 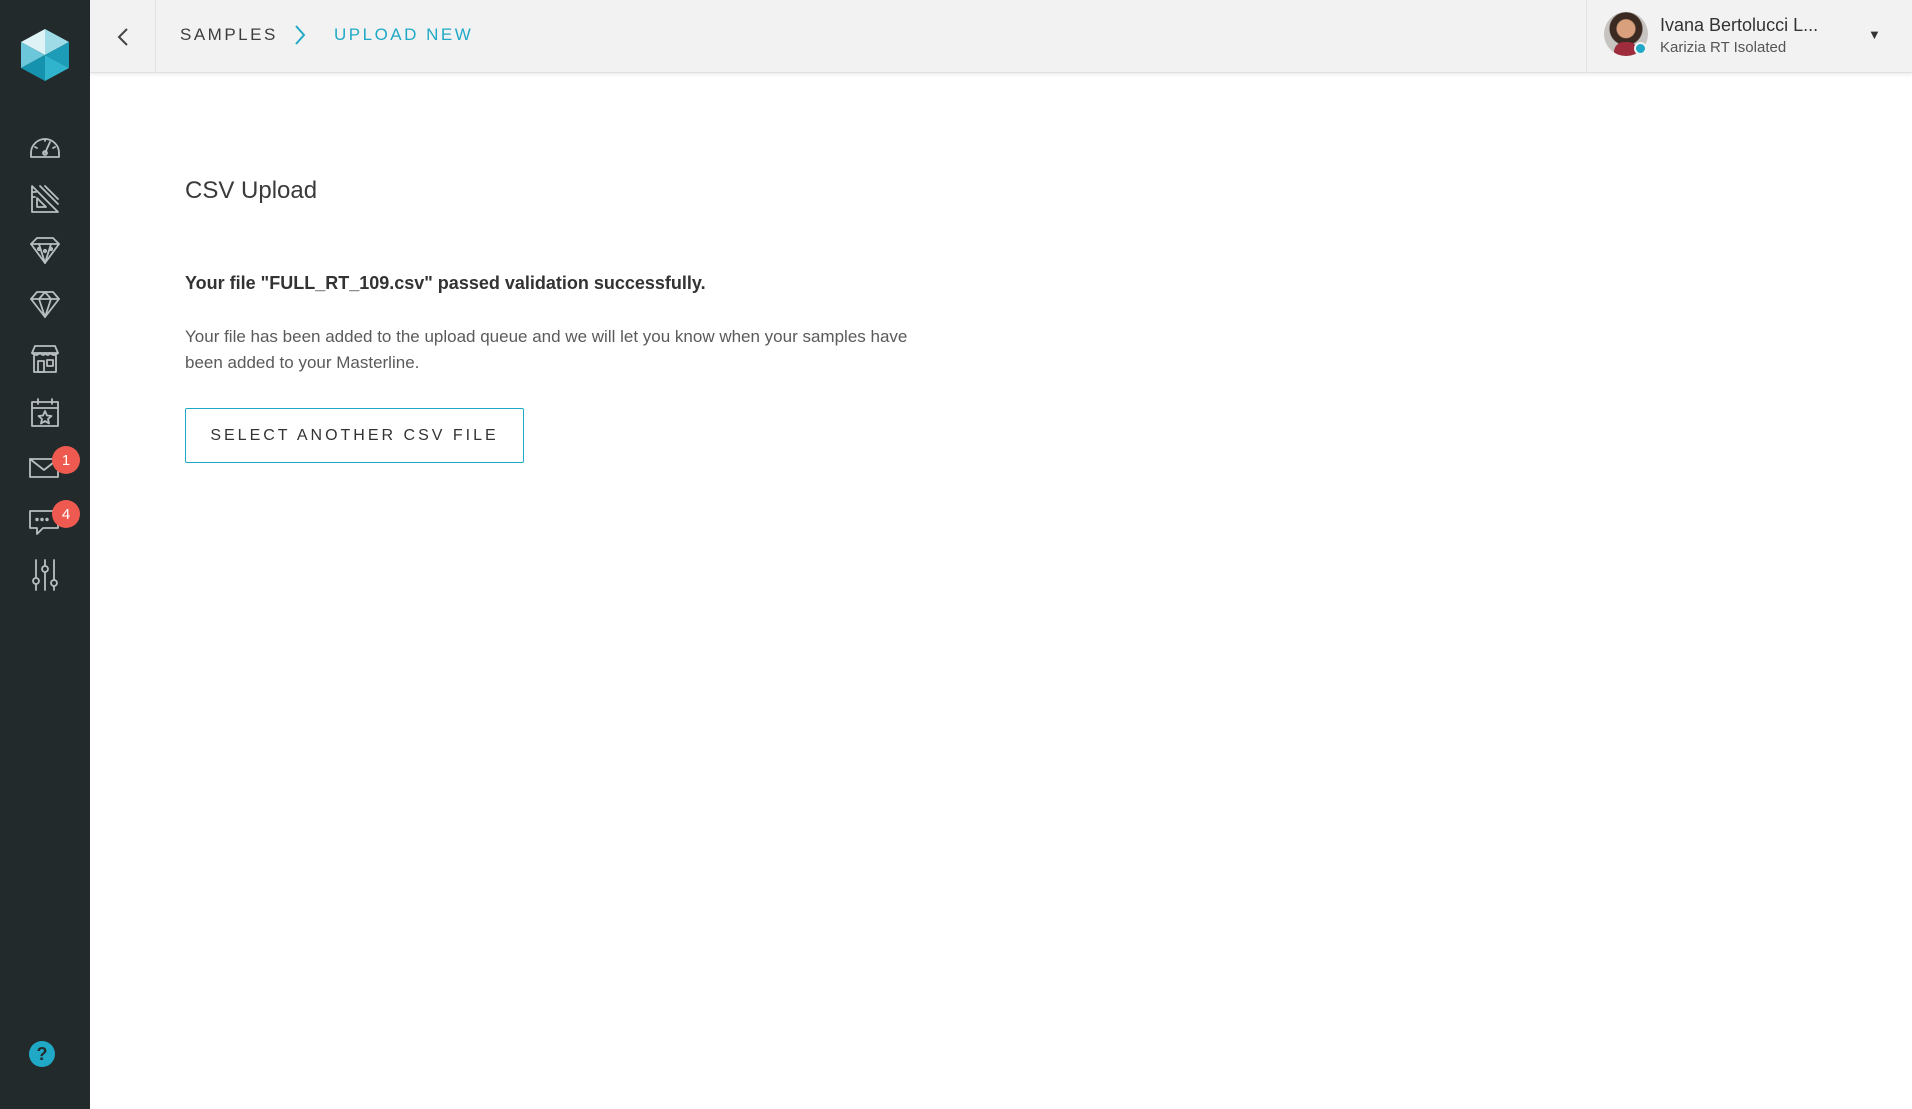 What do you see at coordinates (229, 35) in the screenshot?
I see `breadcrumb-samples: SAMPLES` at bounding box center [229, 35].